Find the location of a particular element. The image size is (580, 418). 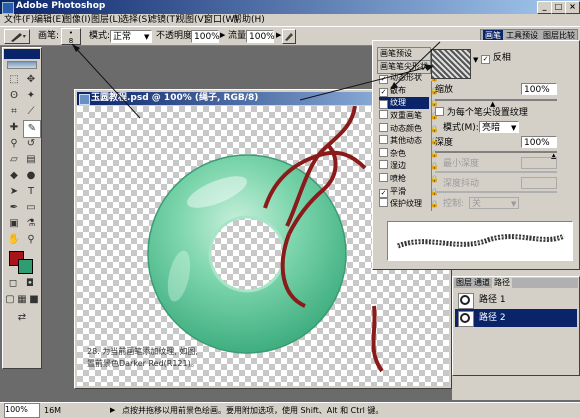

zoom-value: 100% is located at coordinates (16, 409).